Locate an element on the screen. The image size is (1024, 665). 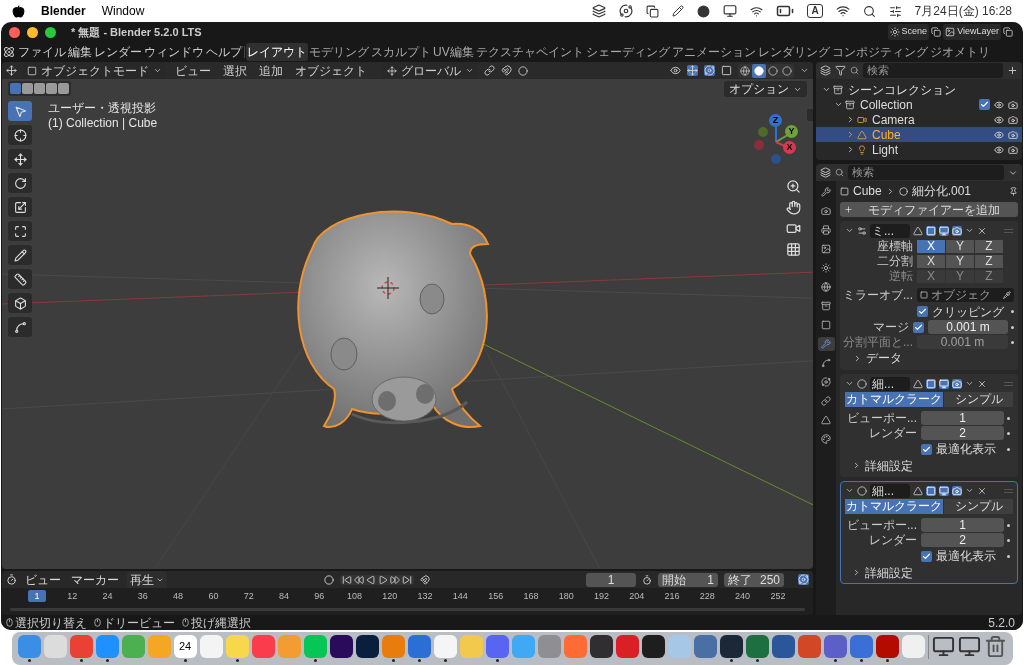
app-menu: Blender is located at coordinates (63, 11).